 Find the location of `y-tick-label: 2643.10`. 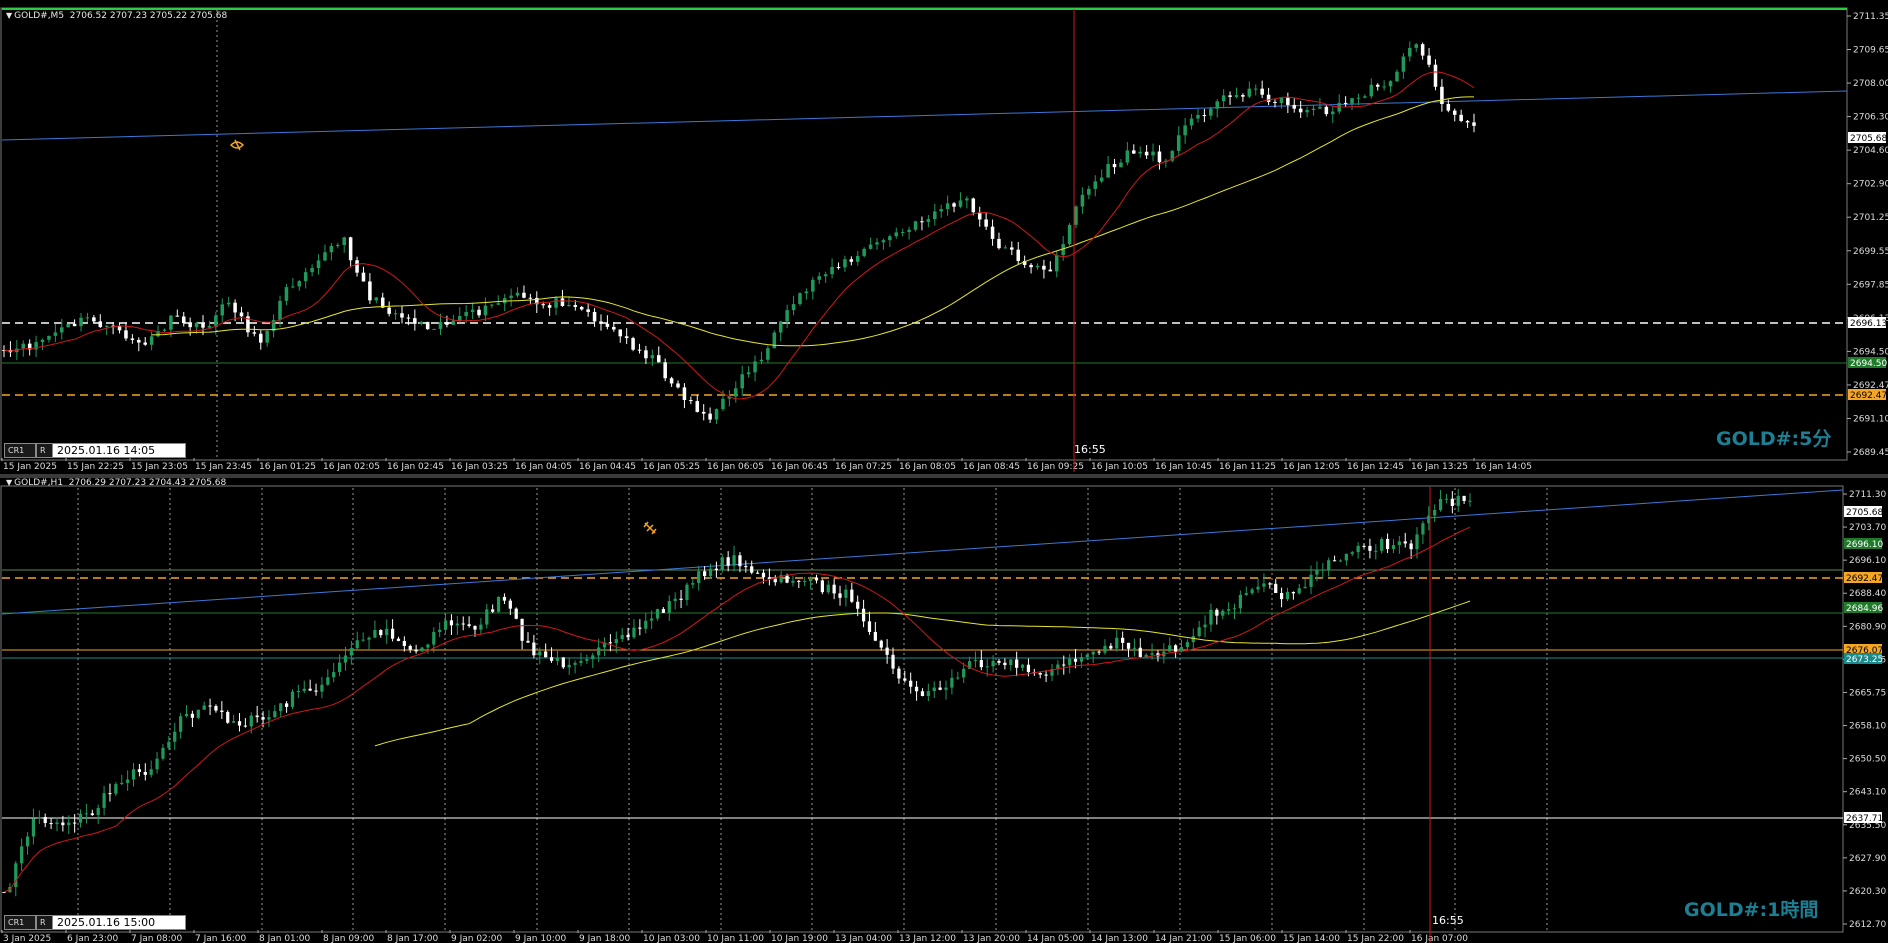

y-tick-label: 2643.10 is located at coordinates (1867, 793).